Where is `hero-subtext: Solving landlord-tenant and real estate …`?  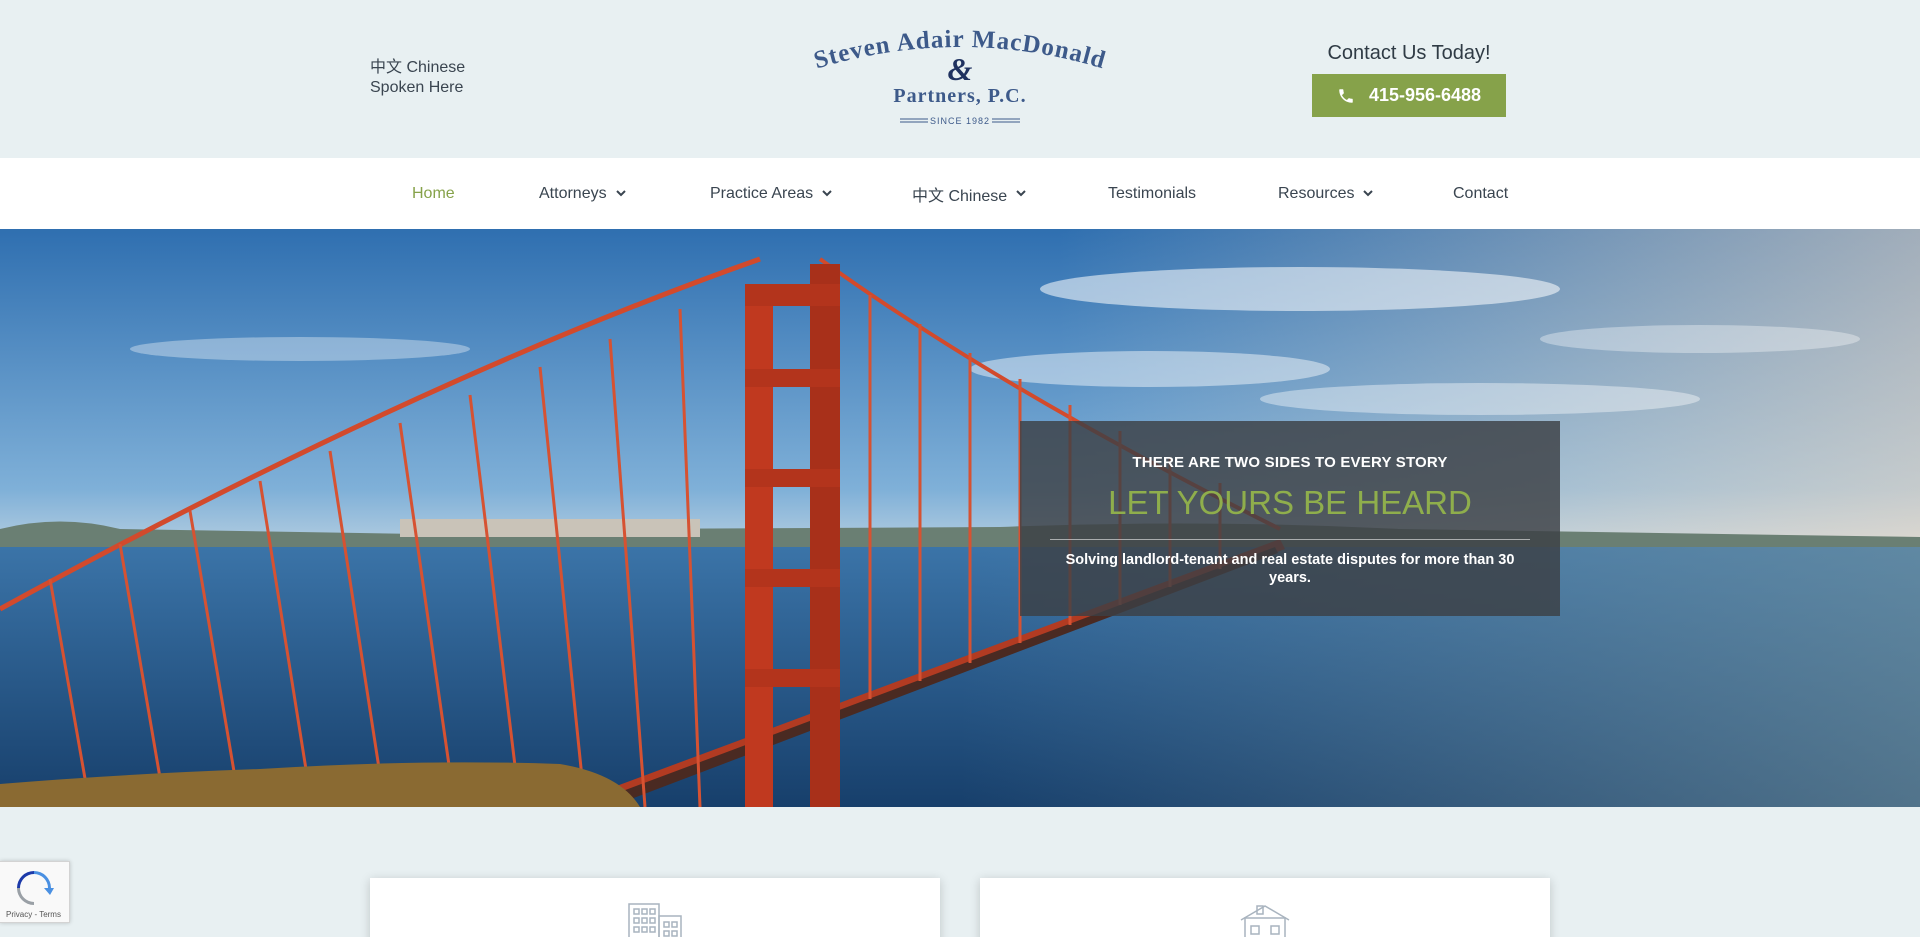
hero-subtext: Solving landlord-tenant and real estate … is located at coordinates (1290, 569).